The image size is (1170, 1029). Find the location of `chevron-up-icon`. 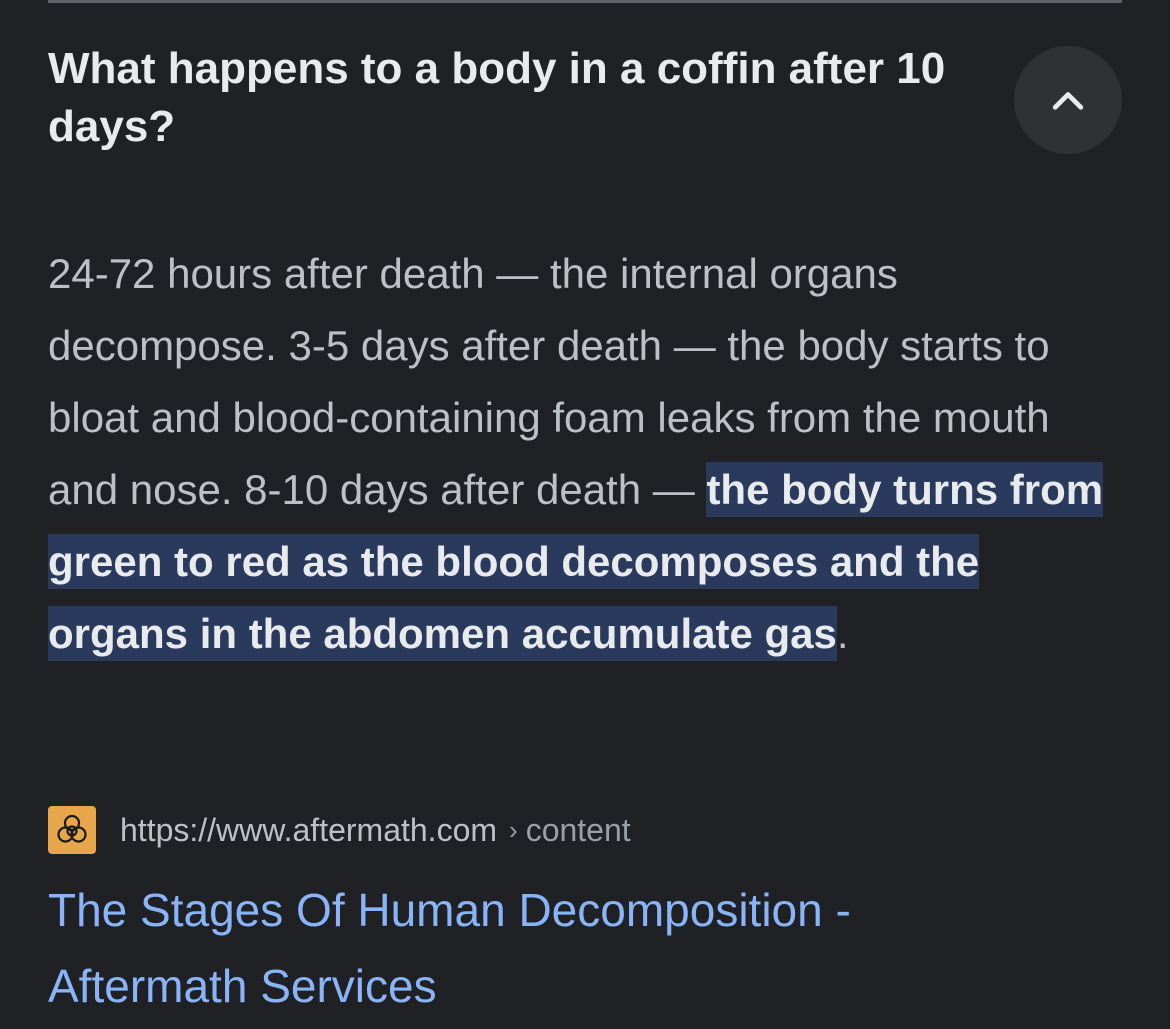

chevron-up-icon is located at coordinates (1068, 101).